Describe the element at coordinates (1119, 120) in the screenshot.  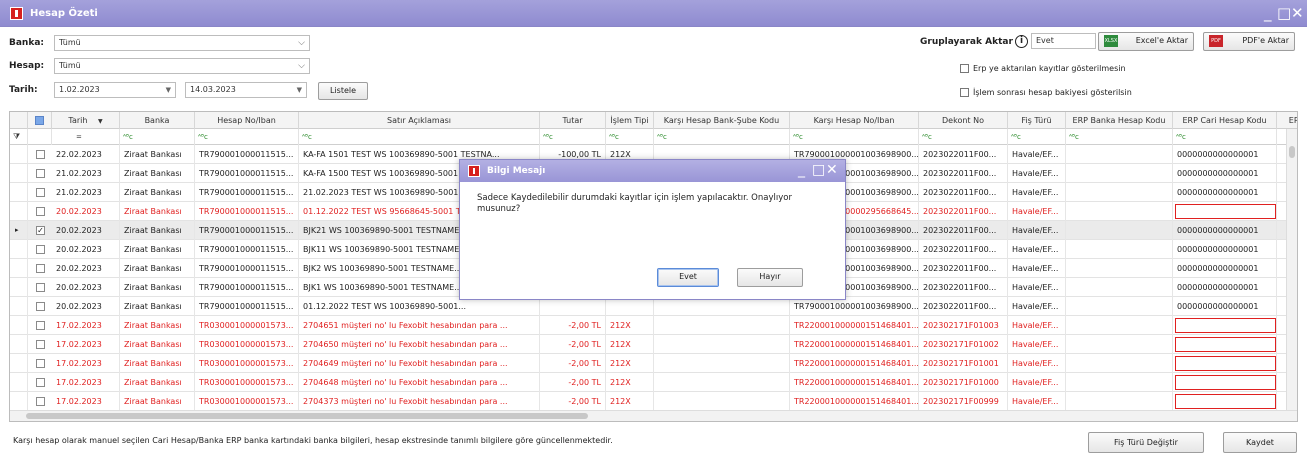
I see `col-erp-banka: ERP Banka Hesap Kodu` at that location.